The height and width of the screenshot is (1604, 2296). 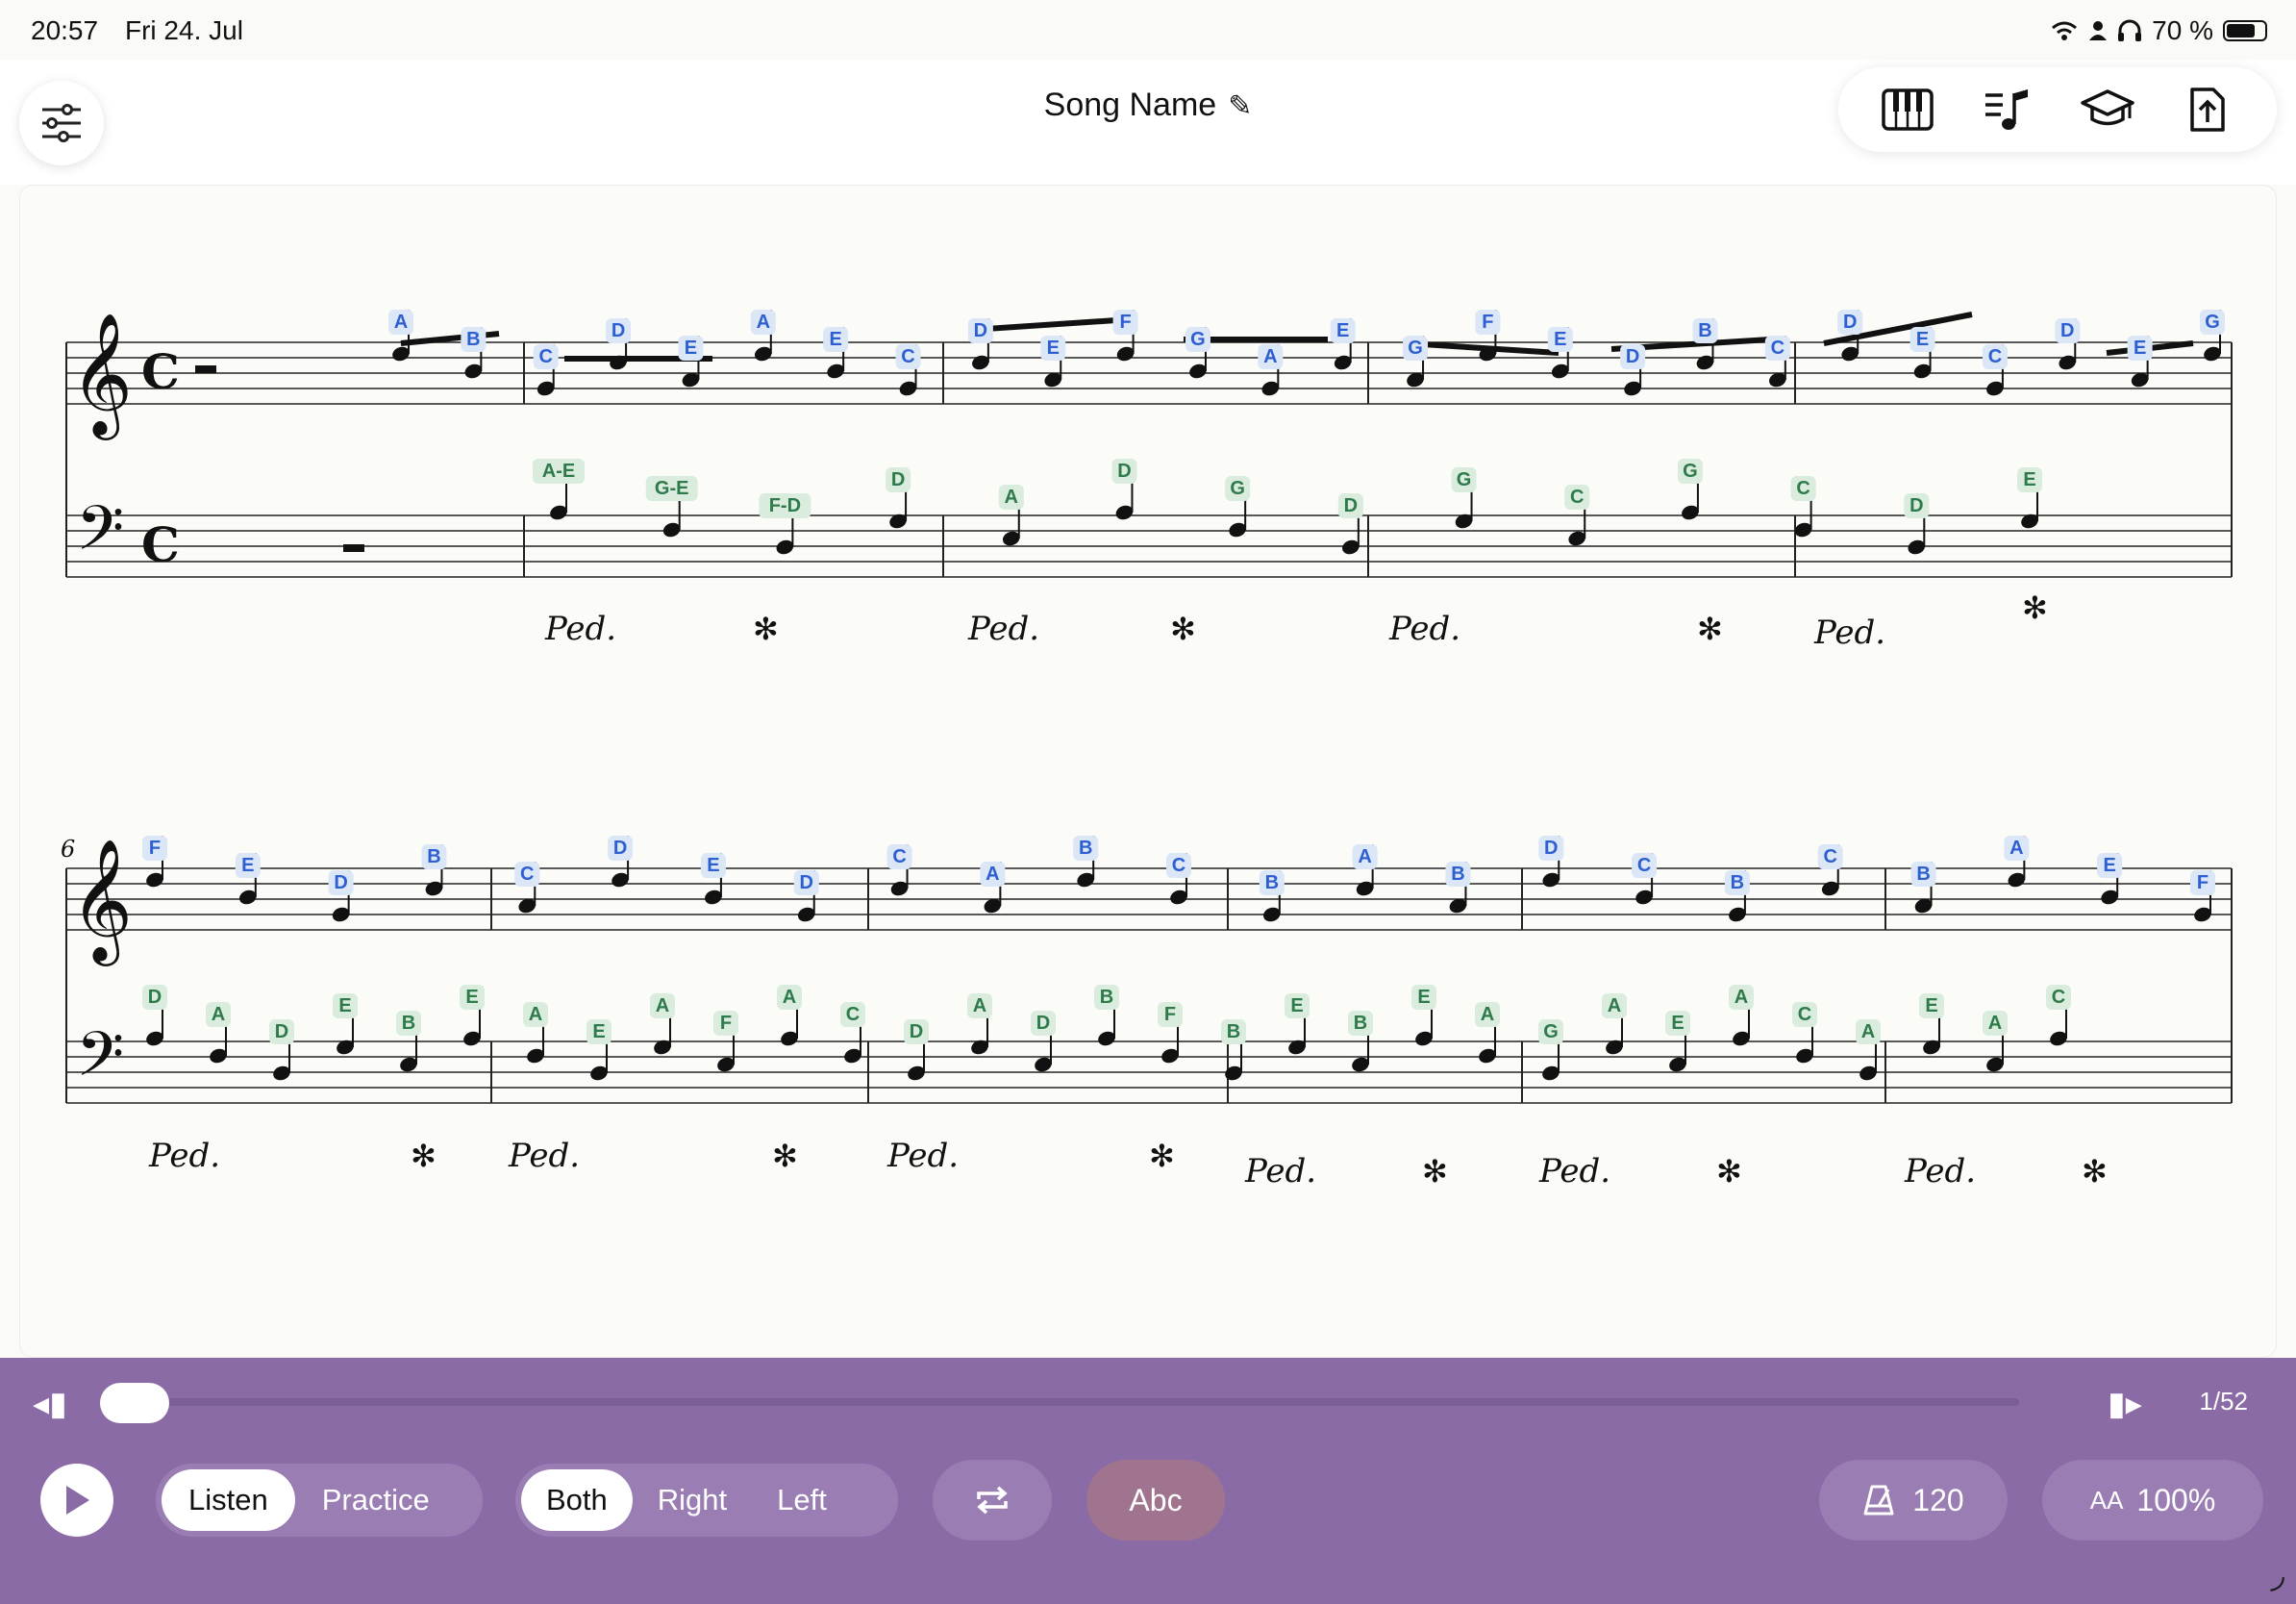 What do you see at coordinates (1240, 106) in the screenshot?
I see `pencil-icon: ✎` at bounding box center [1240, 106].